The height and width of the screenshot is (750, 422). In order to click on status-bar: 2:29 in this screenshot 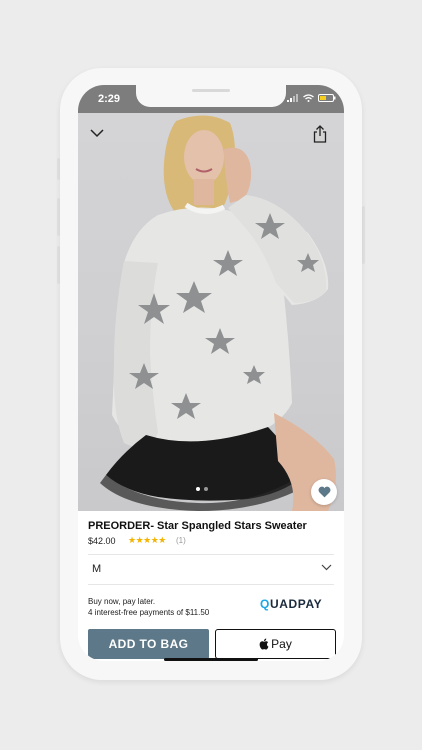, I will do `click(211, 99)`.